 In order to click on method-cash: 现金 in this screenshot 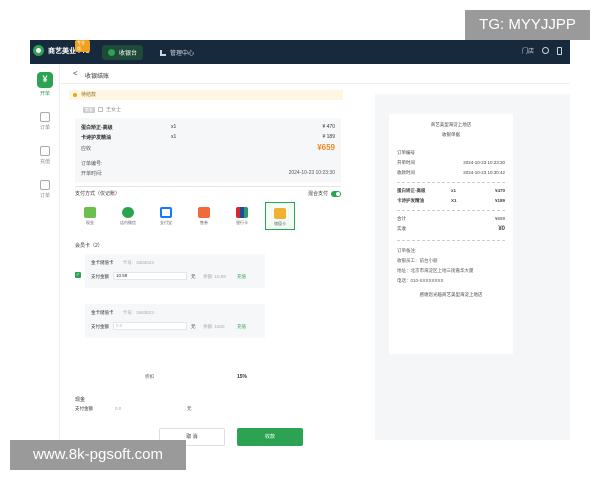, I will do `click(90, 216)`.